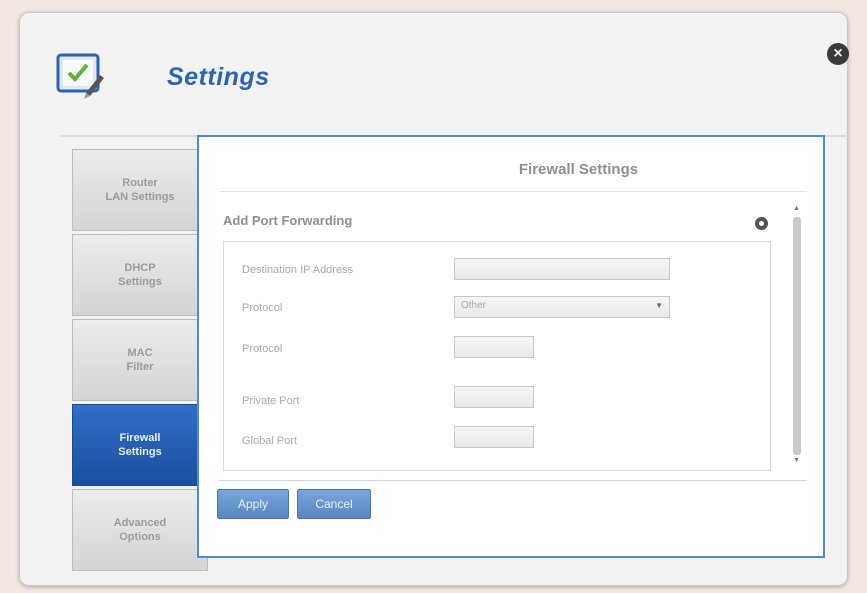 The image size is (867, 593). Describe the element at coordinates (562, 307) in the screenshot. I see `protocol-select: Other ▼` at that location.